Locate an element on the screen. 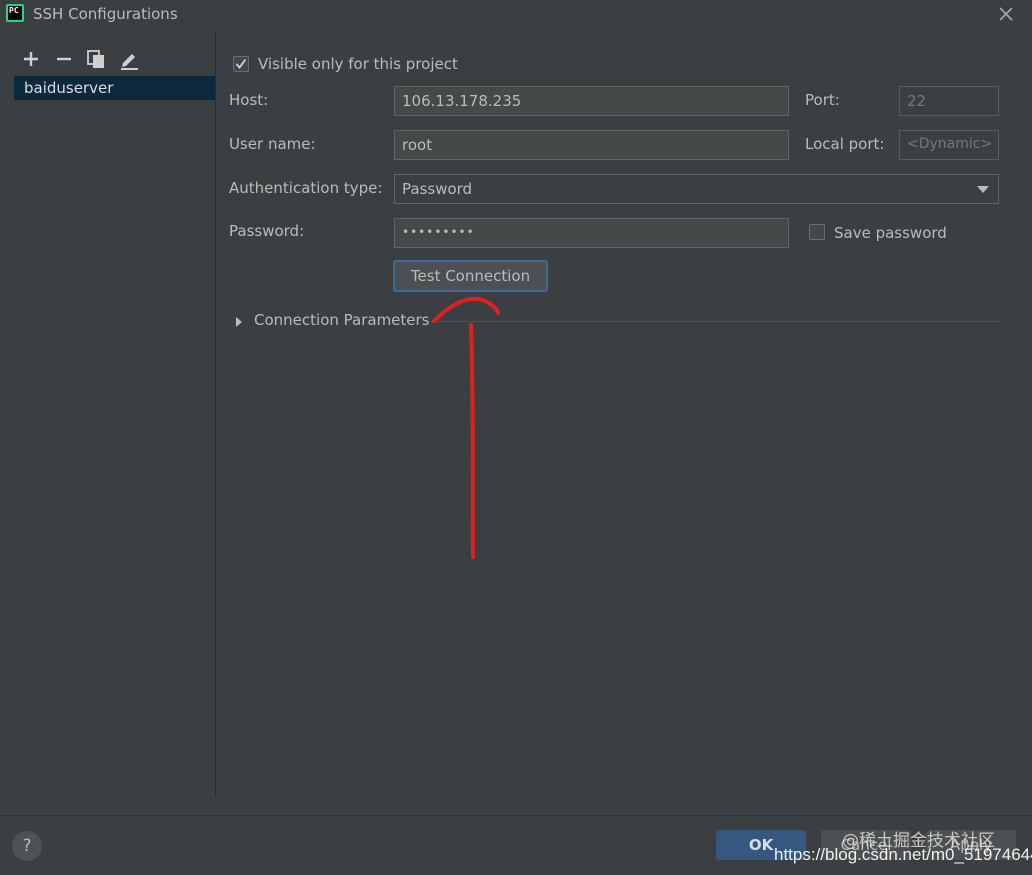 The image size is (1032, 875). save-password-label: Save password is located at coordinates (890, 233).